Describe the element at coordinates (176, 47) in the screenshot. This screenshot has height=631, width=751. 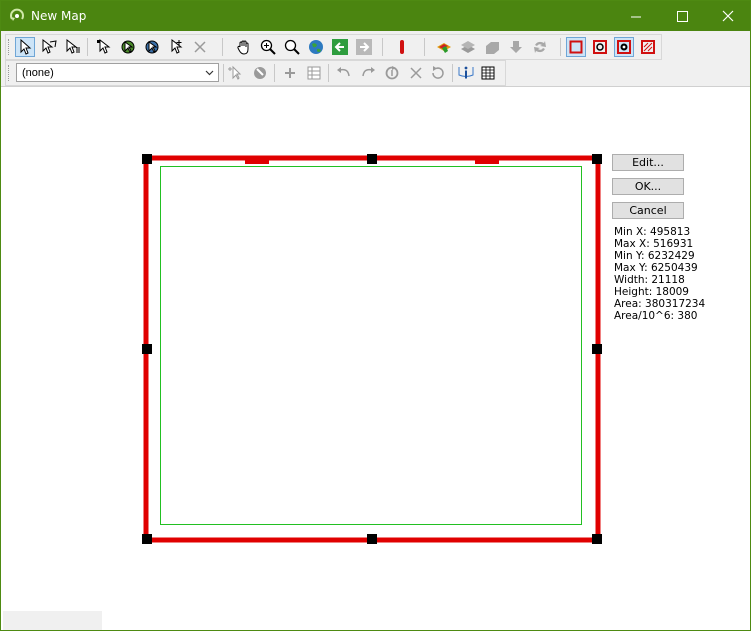
I see `add-node-icon` at that location.